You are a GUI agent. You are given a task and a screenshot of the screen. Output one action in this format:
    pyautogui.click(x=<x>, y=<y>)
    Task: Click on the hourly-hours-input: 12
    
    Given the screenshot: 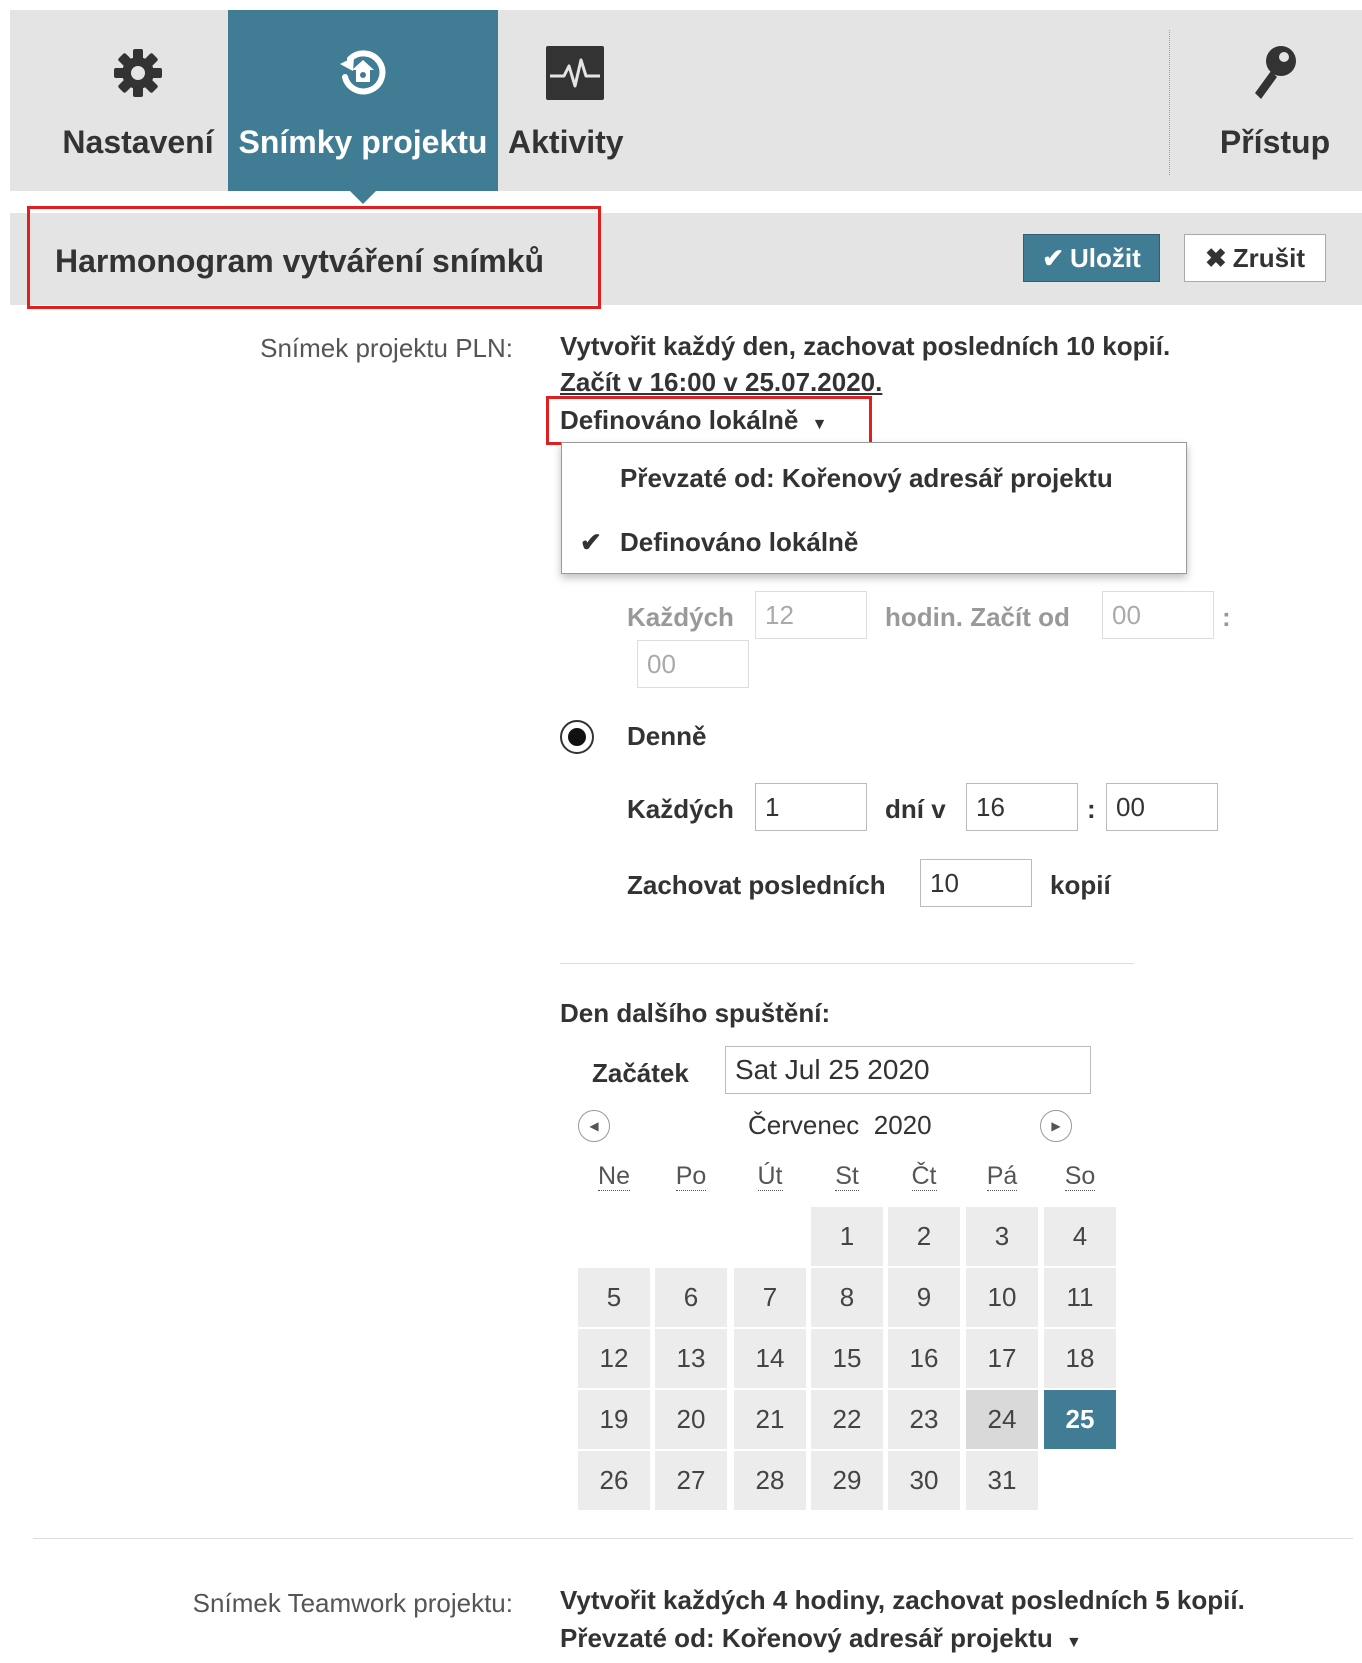 What is the action you would take?
    pyautogui.click(x=811, y=615)
    